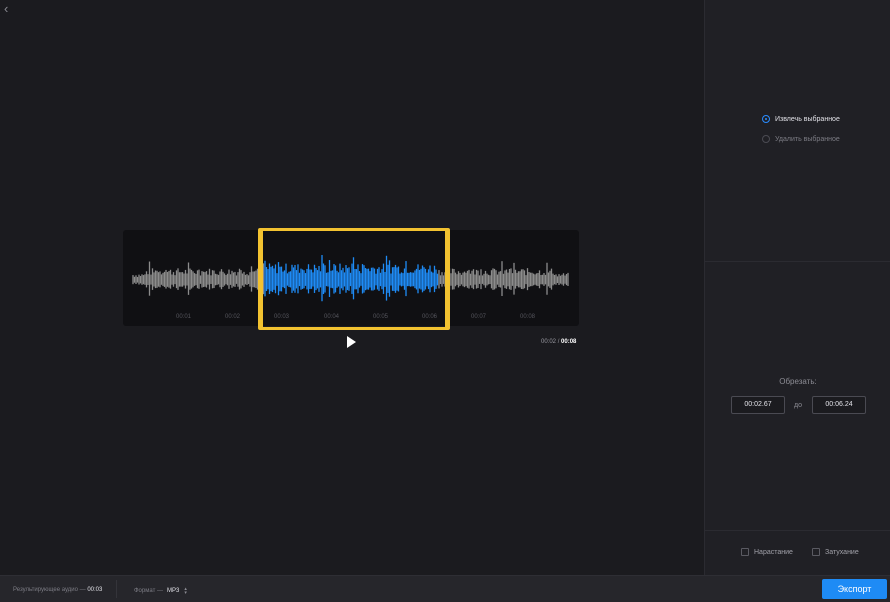  What do you see at coordinates (528, 317) in the screenshot?
I see `tick-label: 00:08` at bounding box center [528, 317].